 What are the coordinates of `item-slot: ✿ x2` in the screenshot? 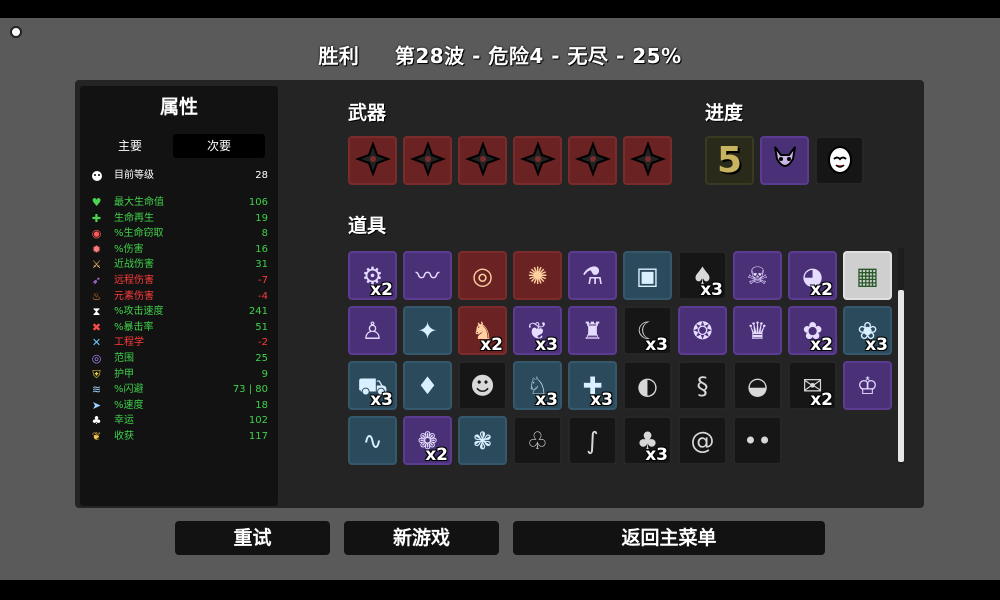 It's located at (812, 330).